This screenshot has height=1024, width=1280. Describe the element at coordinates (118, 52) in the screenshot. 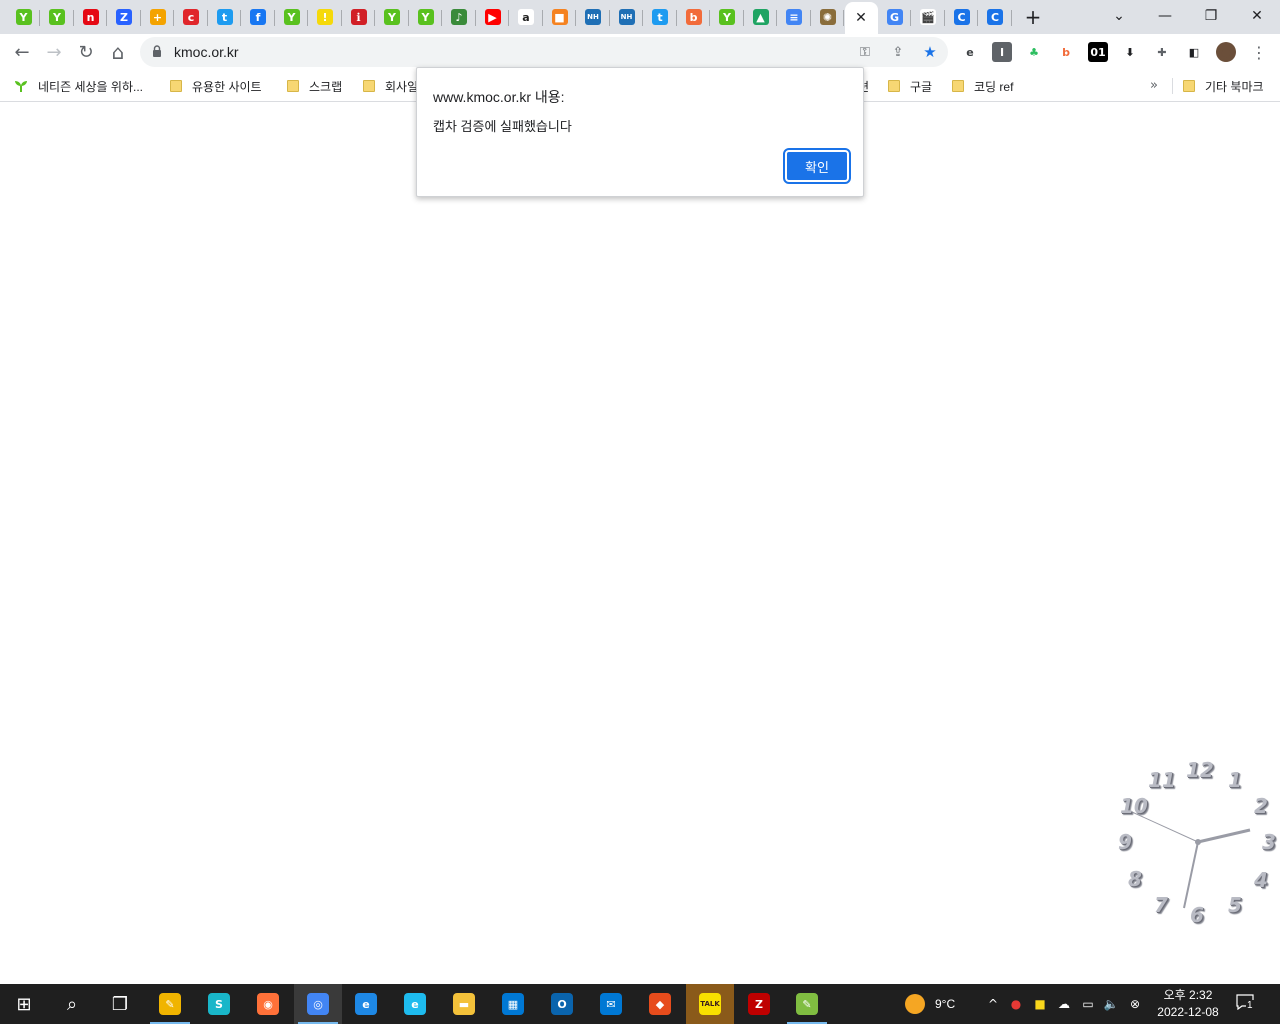

I see `home-button: ⌂` at that location.